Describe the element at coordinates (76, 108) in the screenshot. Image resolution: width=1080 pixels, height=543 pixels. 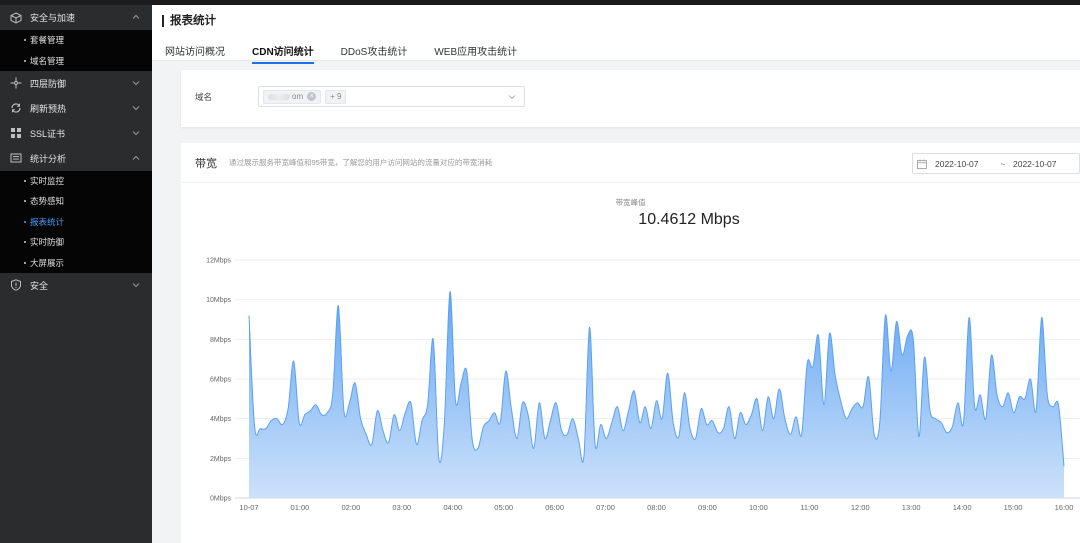
I see `sidebar-group-refresh-preload: 刷新预热` at that location.